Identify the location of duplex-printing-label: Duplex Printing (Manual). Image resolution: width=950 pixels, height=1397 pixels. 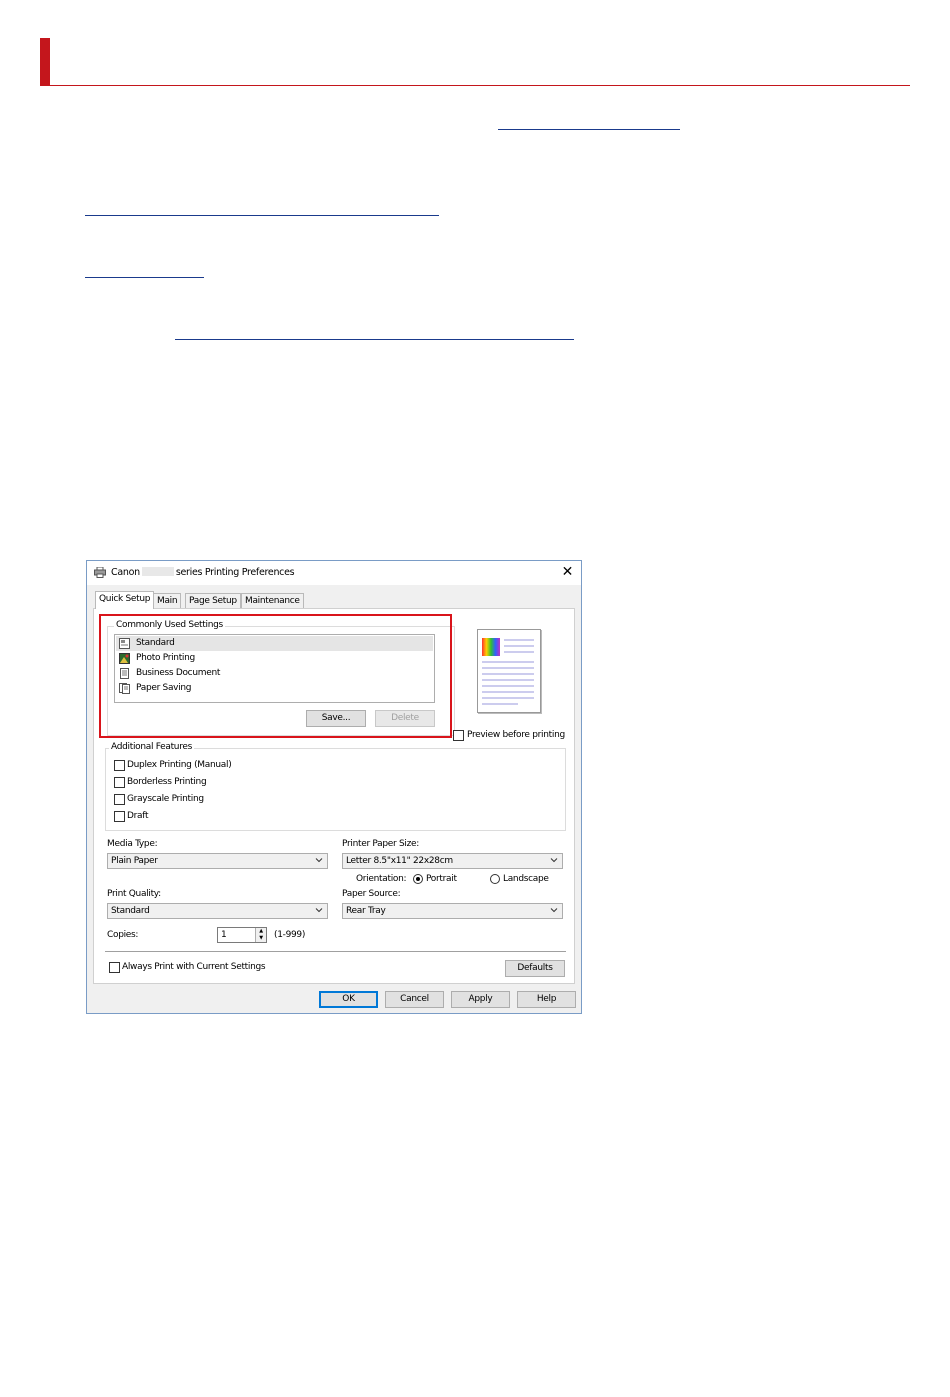
(179, 765).